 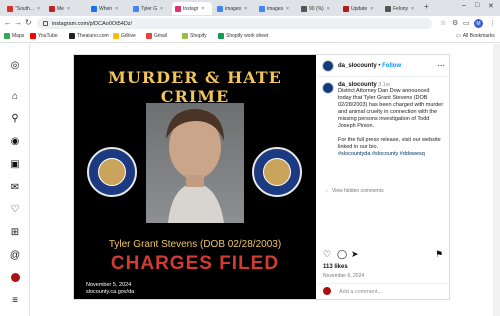 I want to click on mugshot-photo, so click(x=195, y=163).